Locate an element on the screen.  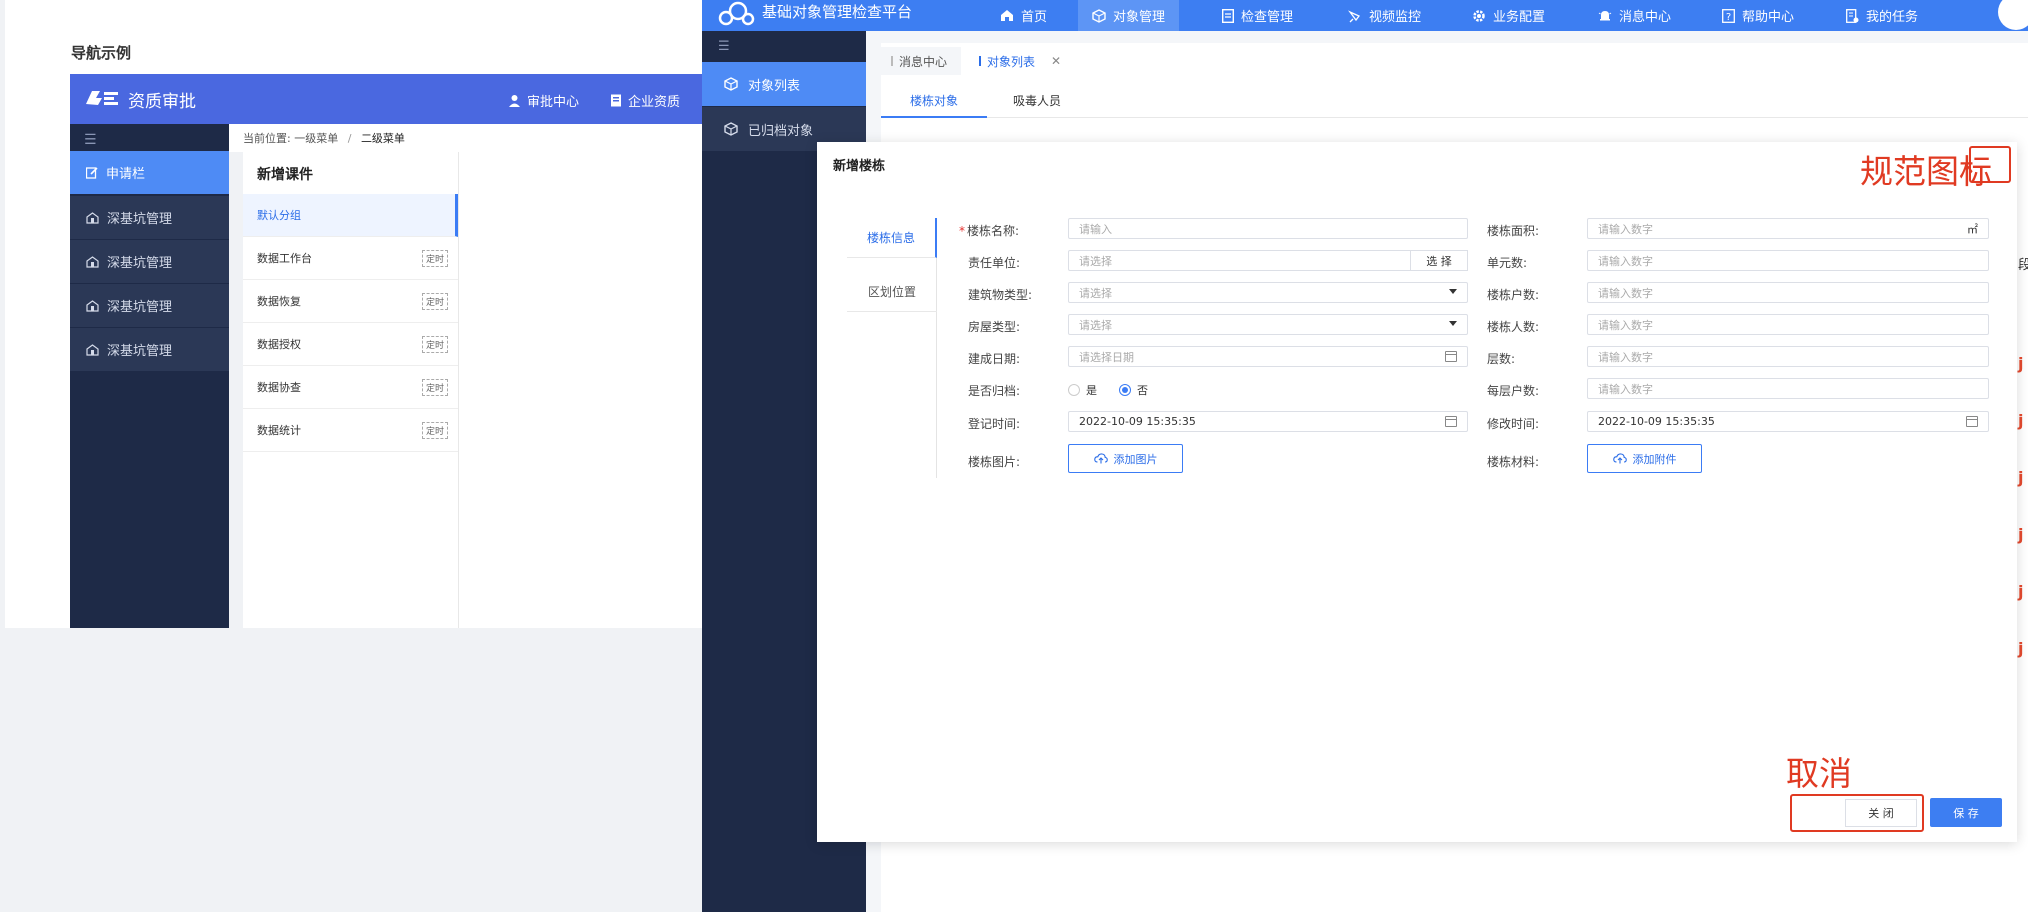
list-item: 数据统计 定时 is located at coordinates (350, 430).